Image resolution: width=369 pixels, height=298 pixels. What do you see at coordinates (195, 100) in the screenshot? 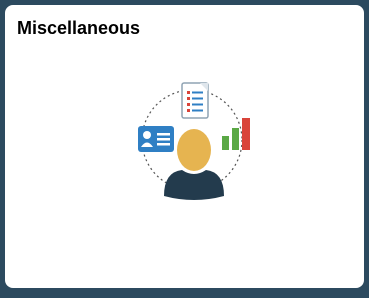
I see `checklist-icon` at bounding box center [195, 100].